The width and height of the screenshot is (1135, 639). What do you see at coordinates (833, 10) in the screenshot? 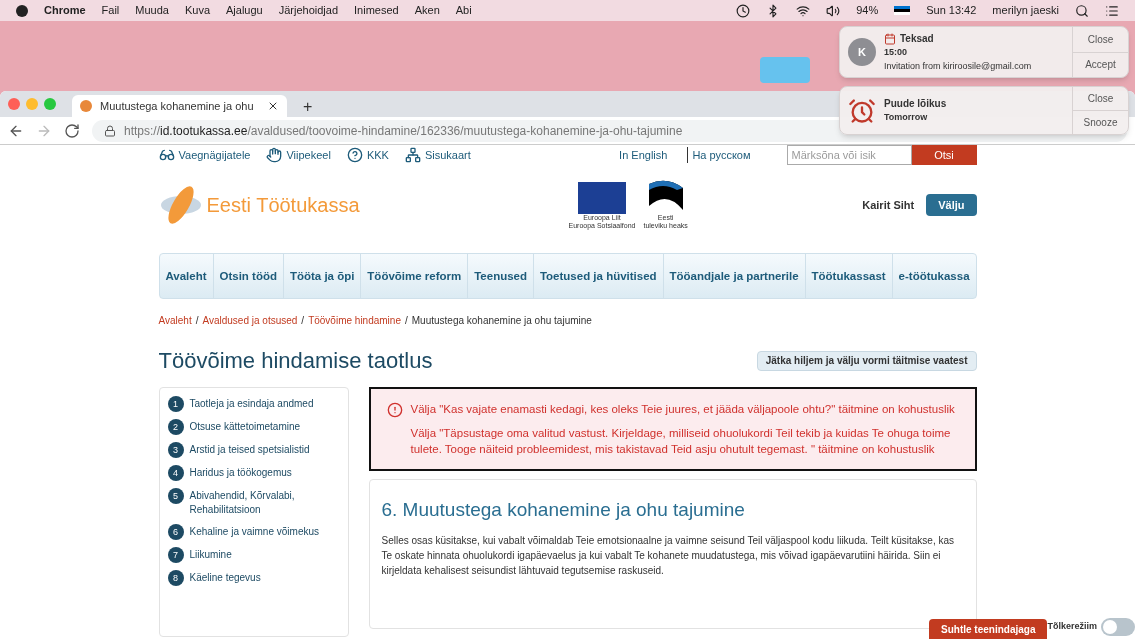
I see `volume-icon` at bounding box center [833, 10].